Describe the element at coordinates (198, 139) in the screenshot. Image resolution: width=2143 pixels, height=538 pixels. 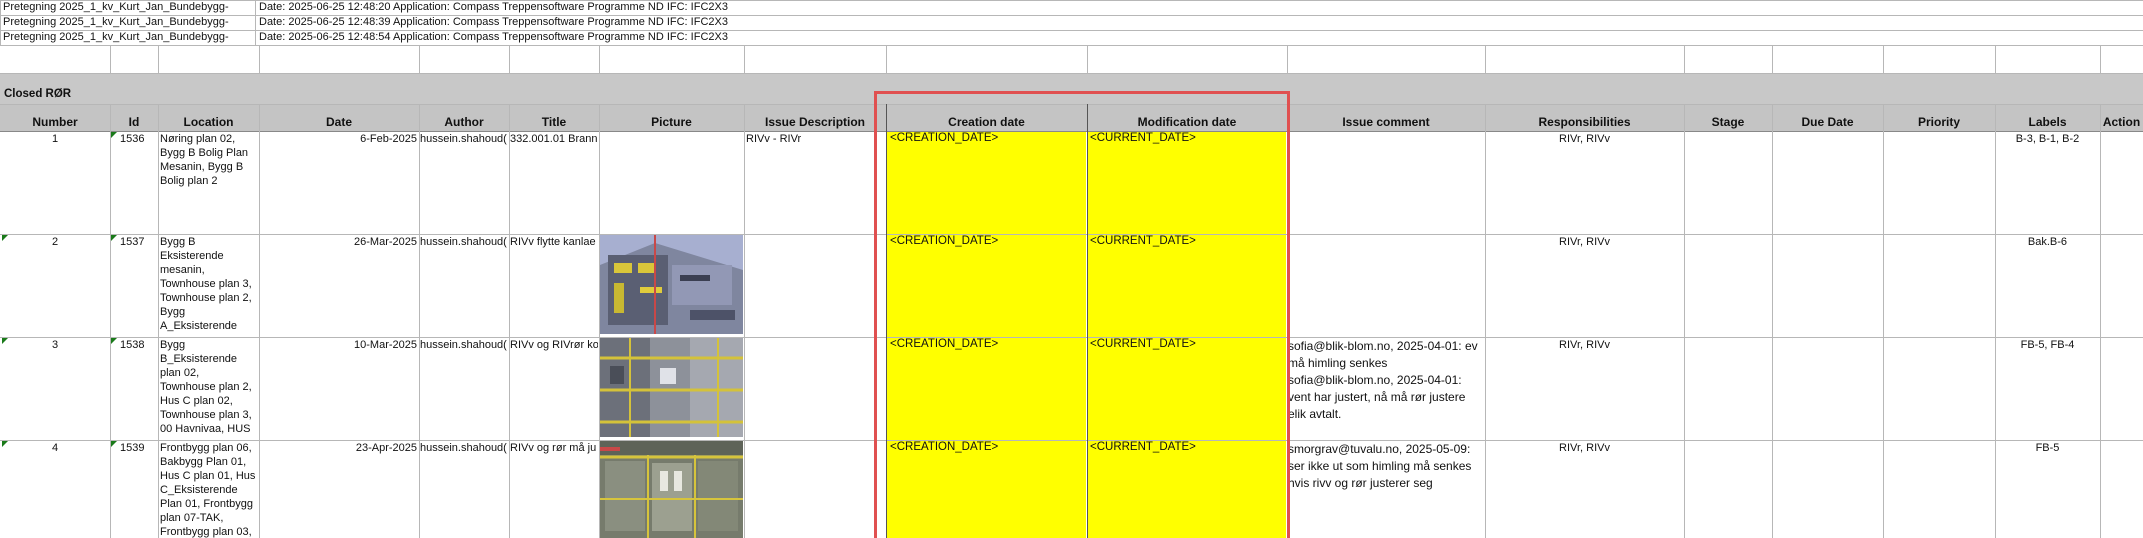
I see `location-line: Nøring plan 02,` at that location.